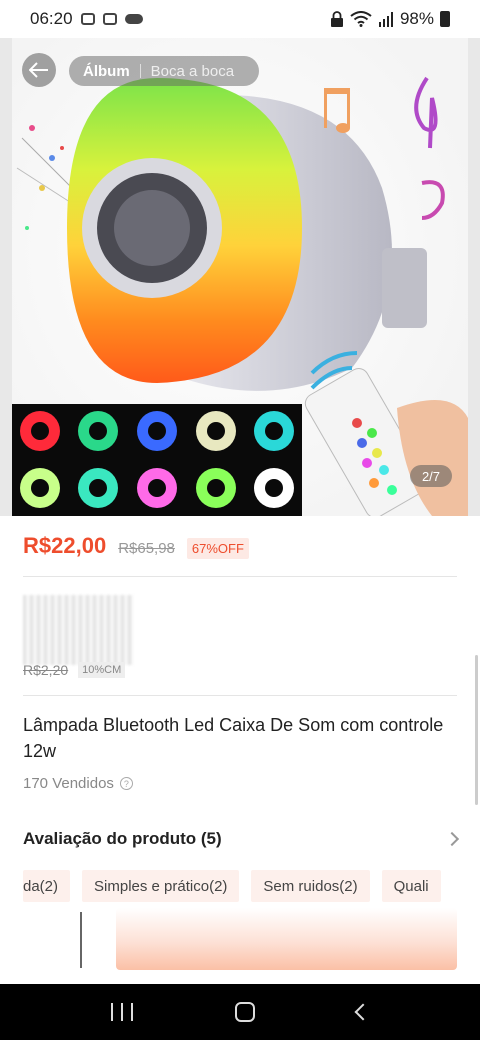 The height and width of the screenshot is (1040, 480). What do you see at coordinates (361, 19) in the screenshot?
I see `wifi-icon` at bounding box center [361, 19].